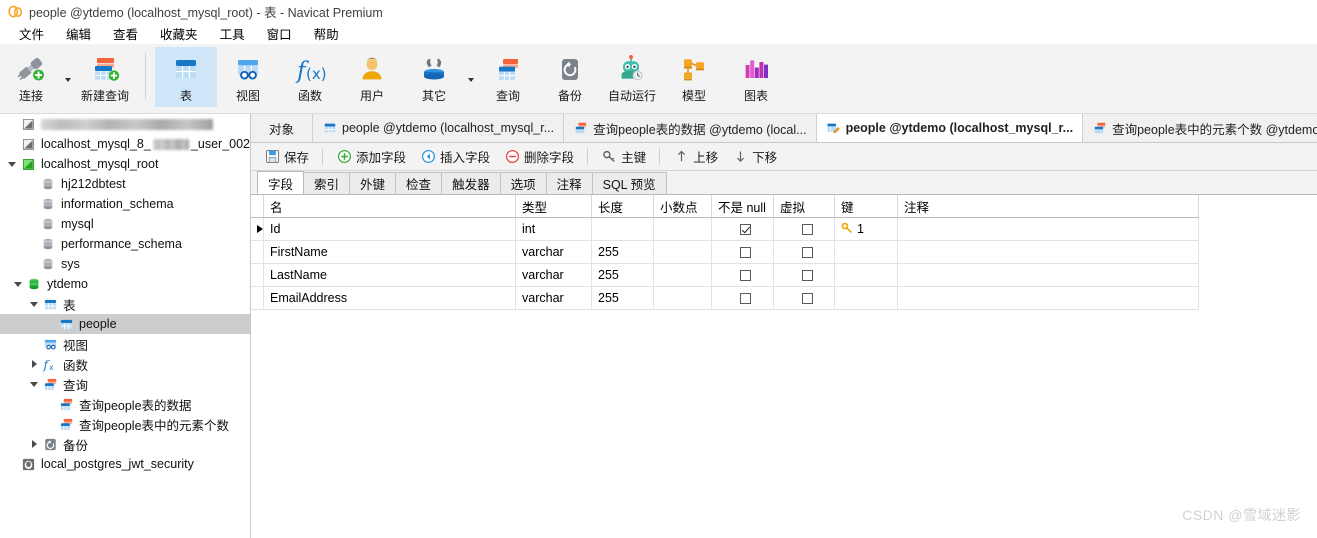 The height and width of the screenshot is (538, 1317). What do you see at coordinates (866, 206) in the screenshot?
I see `col-key: 键` at bounding box center [866, 206].